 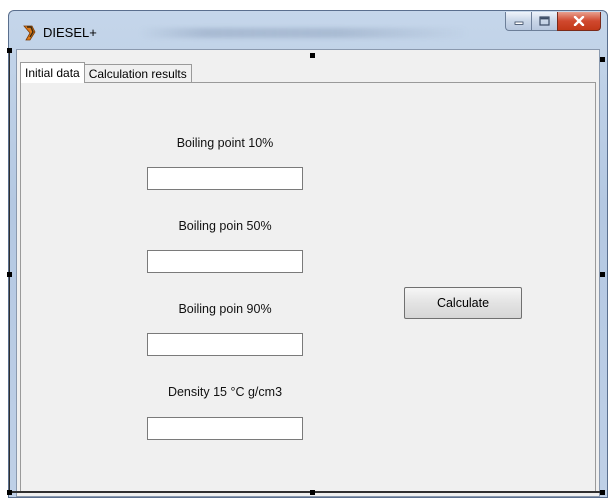 What do you see at coordinates (602, 274) in the screenshot?
I see `resize-handle-middle-right` at bounding box center [602, 274].